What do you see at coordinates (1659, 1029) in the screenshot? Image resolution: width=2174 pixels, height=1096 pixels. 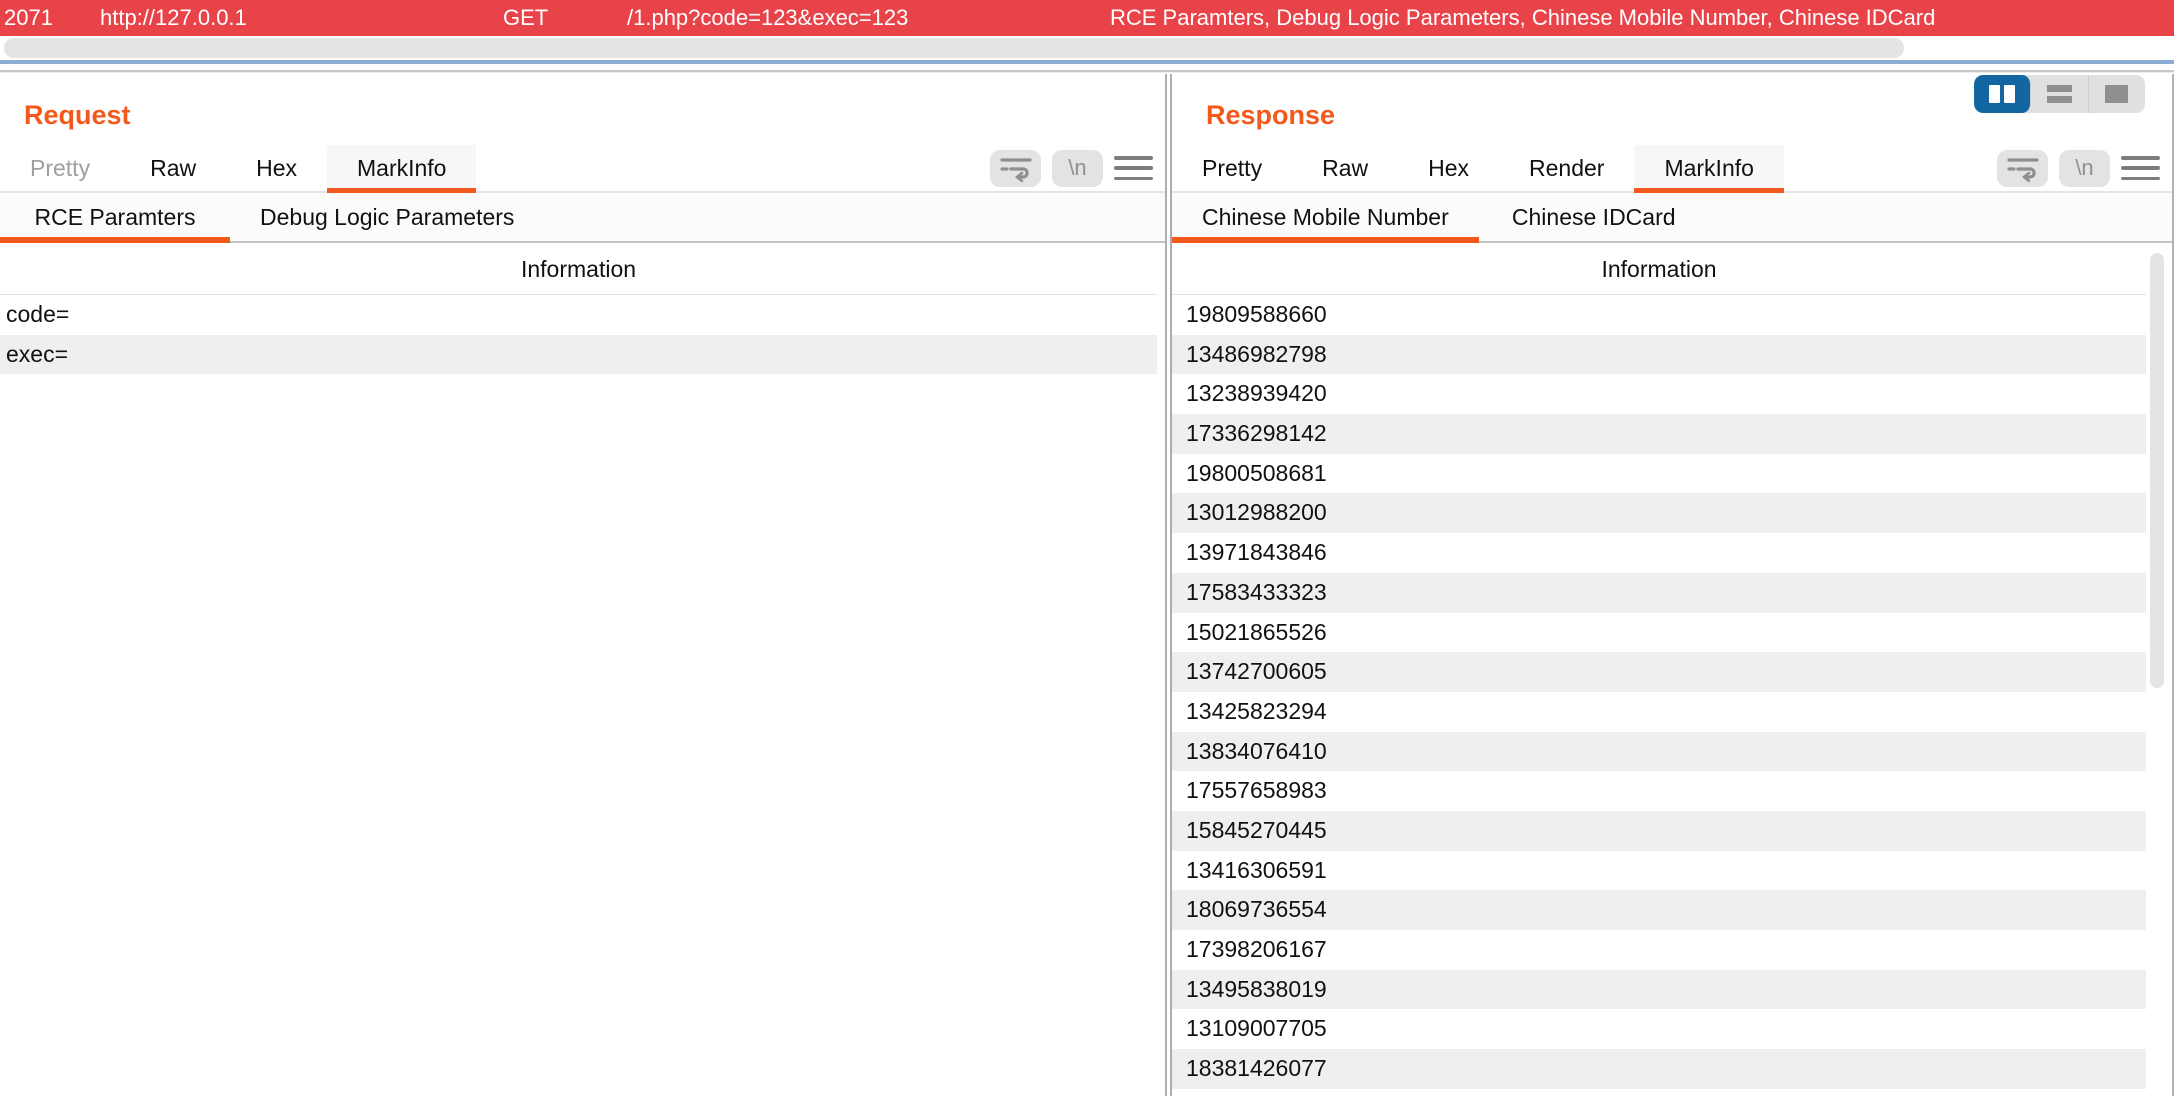 I see `table-row: 13109007705` at bounding box center [1659, 1029].